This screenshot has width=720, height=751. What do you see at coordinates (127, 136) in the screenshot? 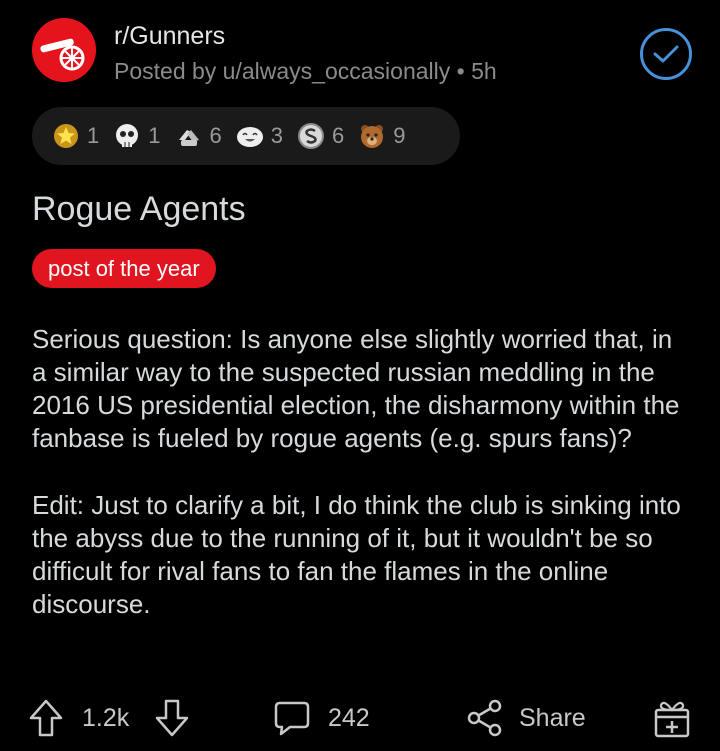
I see `skull-award-icon` at bounding box center [127, 136].